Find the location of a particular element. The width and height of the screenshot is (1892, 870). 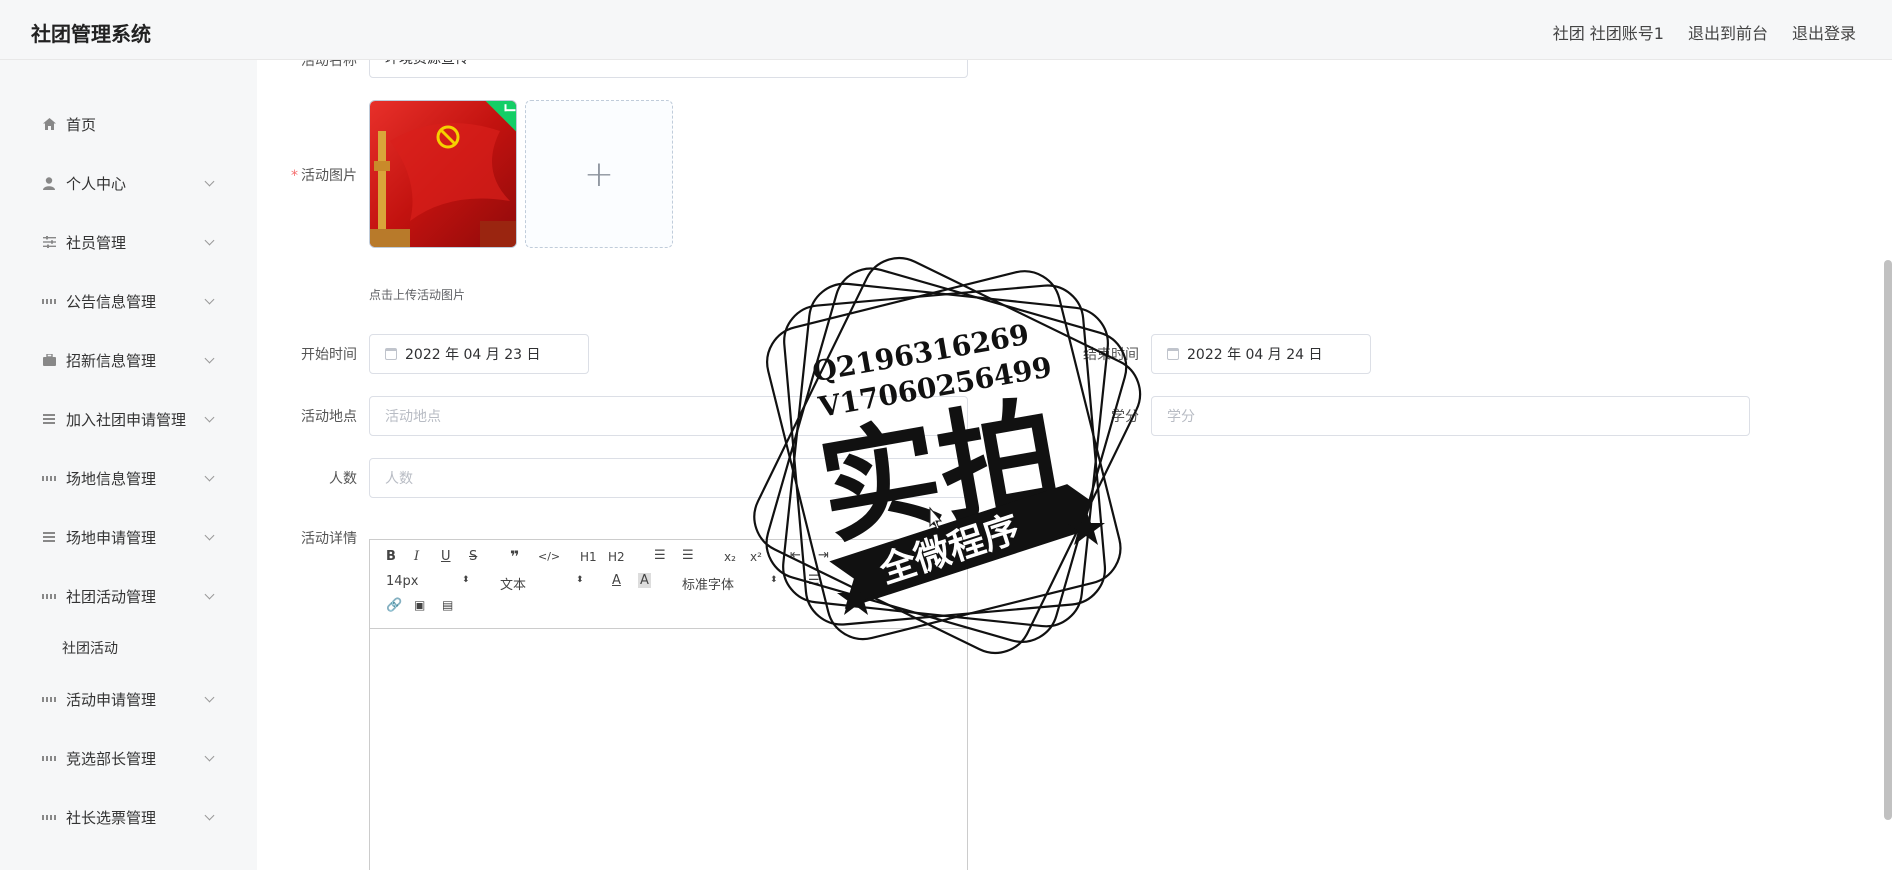

sidebar-item-recruit: 招新信息管理 is located at coordinates (128, 360).